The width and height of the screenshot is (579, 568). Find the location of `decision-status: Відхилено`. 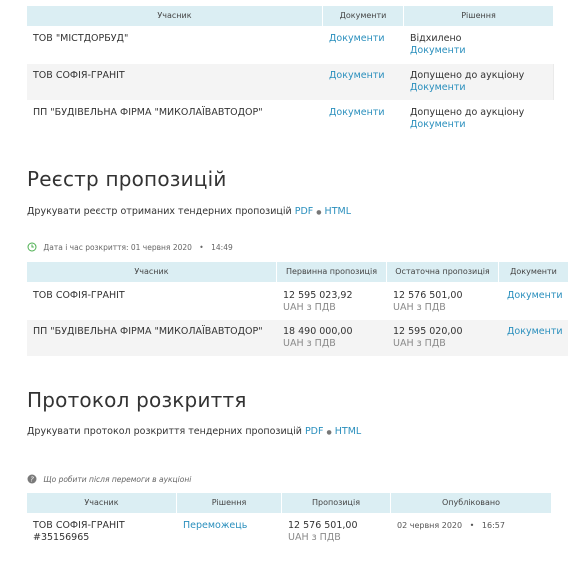

decision-status: Відхилено is located at coordinates (436, 38).